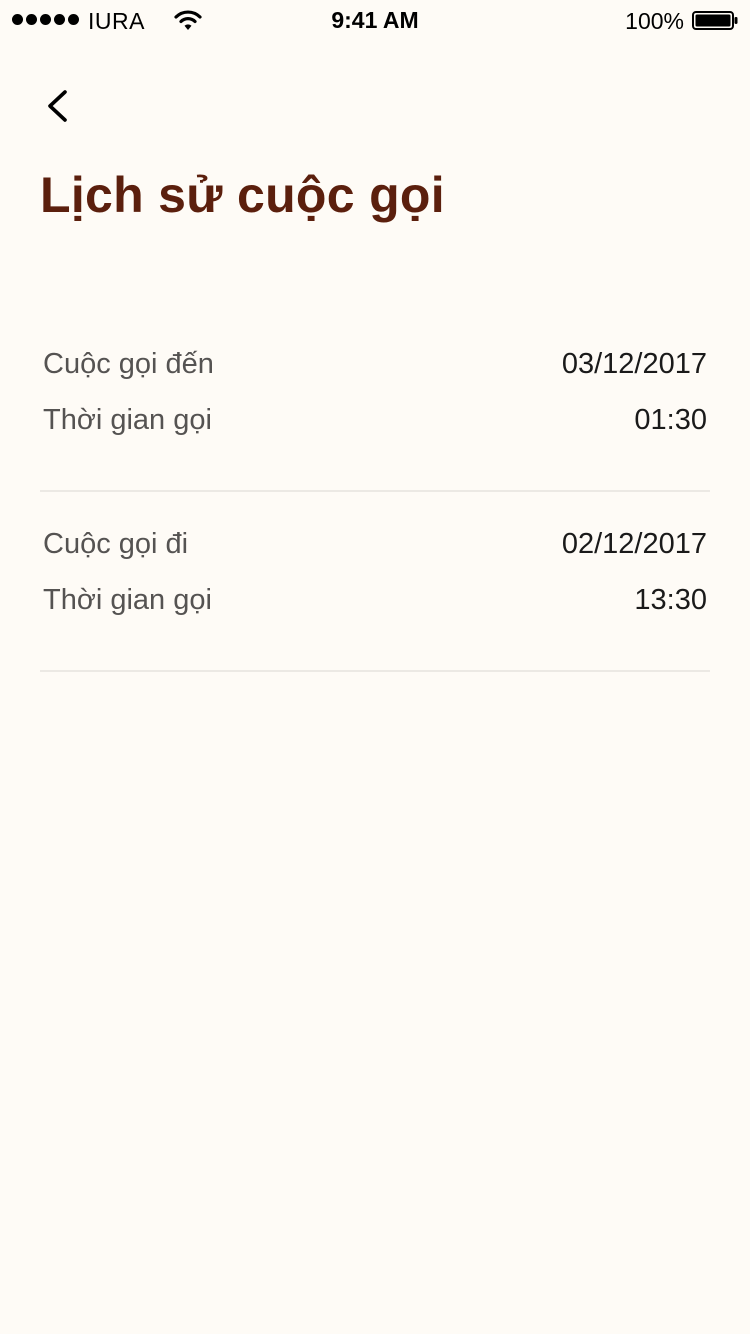 This screenshot has width=750, height=1334. What do you see at coordinates (375, 20) in the screenshot?
I see `status-bar: IURA 9:41 AM 100%` at bounding box center [375, 20].